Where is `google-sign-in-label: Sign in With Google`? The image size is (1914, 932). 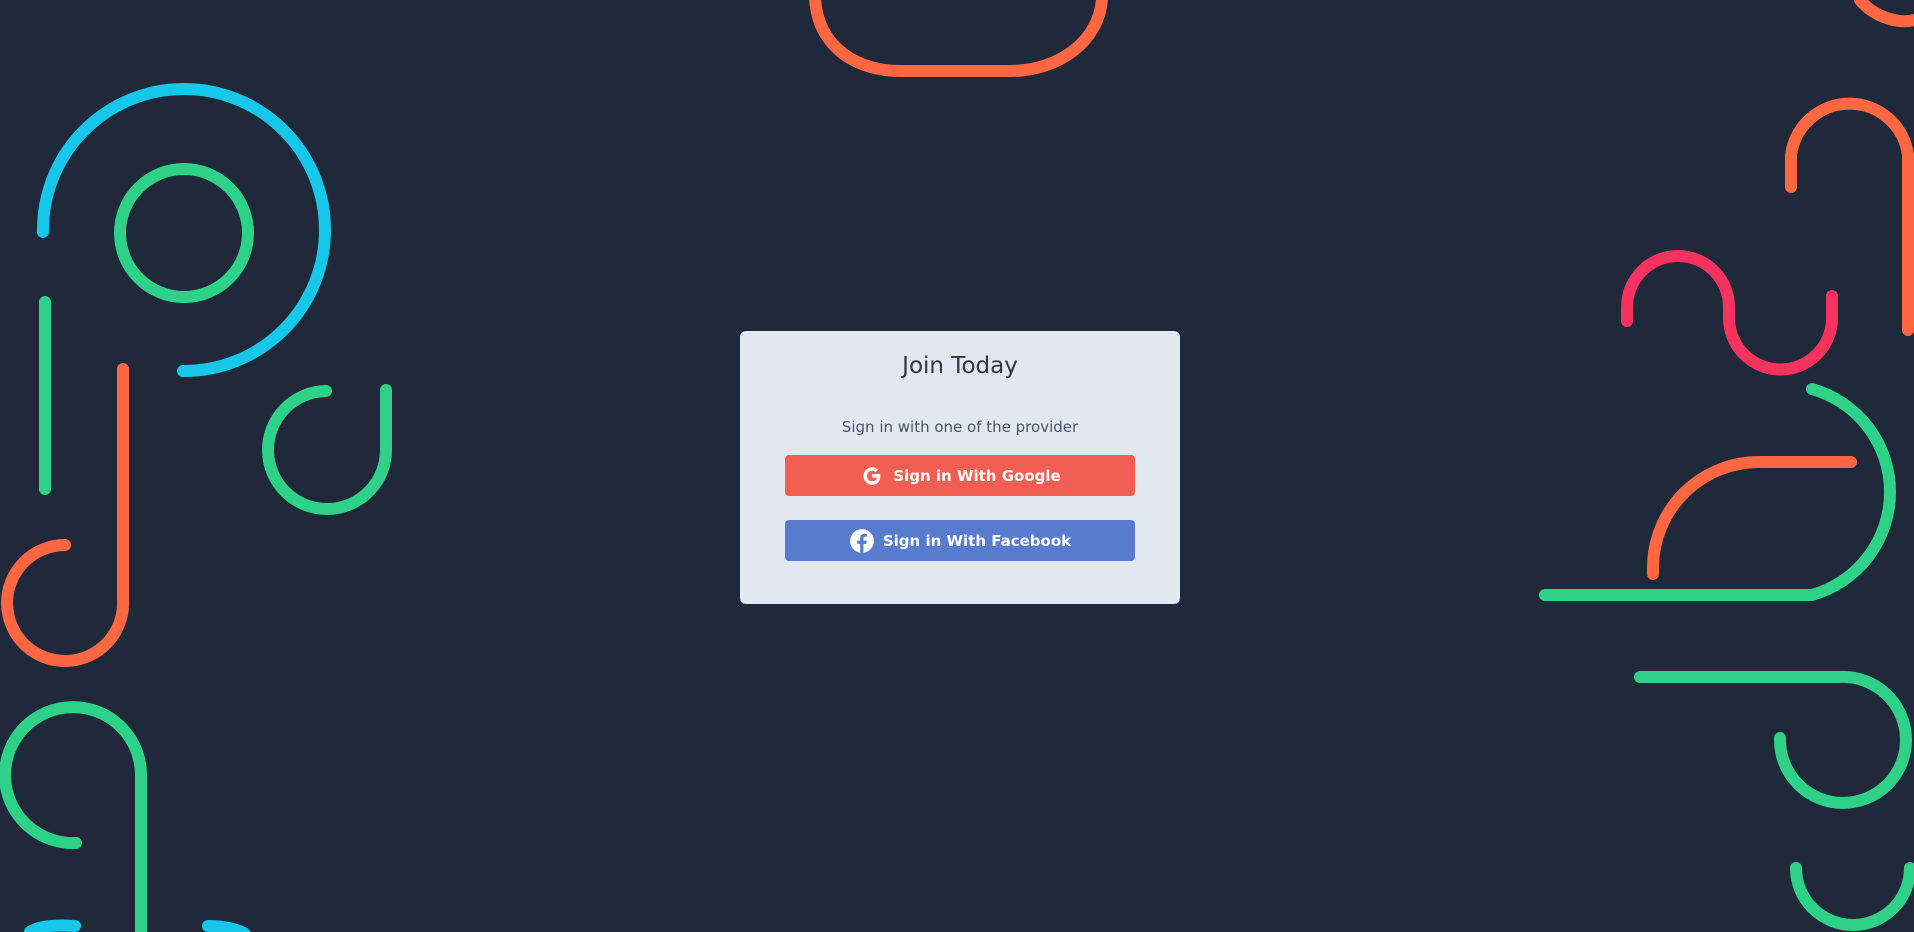
google-sign-in-label: Sign in With Google is located at coordinates (977, 475).